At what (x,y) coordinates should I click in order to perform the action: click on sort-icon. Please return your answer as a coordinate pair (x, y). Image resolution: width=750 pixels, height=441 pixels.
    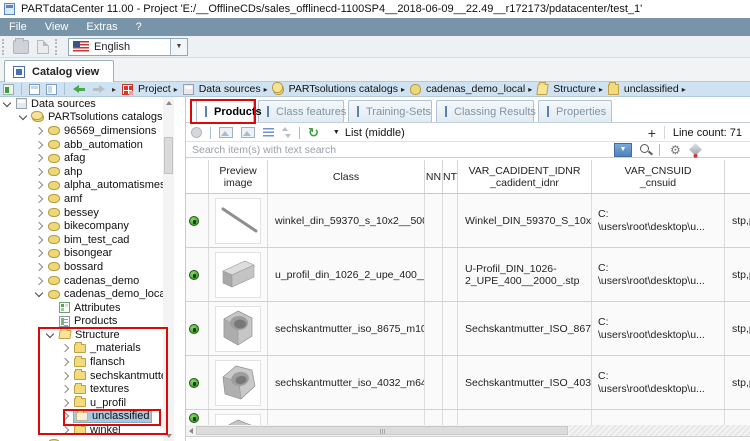
    Looking at the image, I should click on (286, 132).